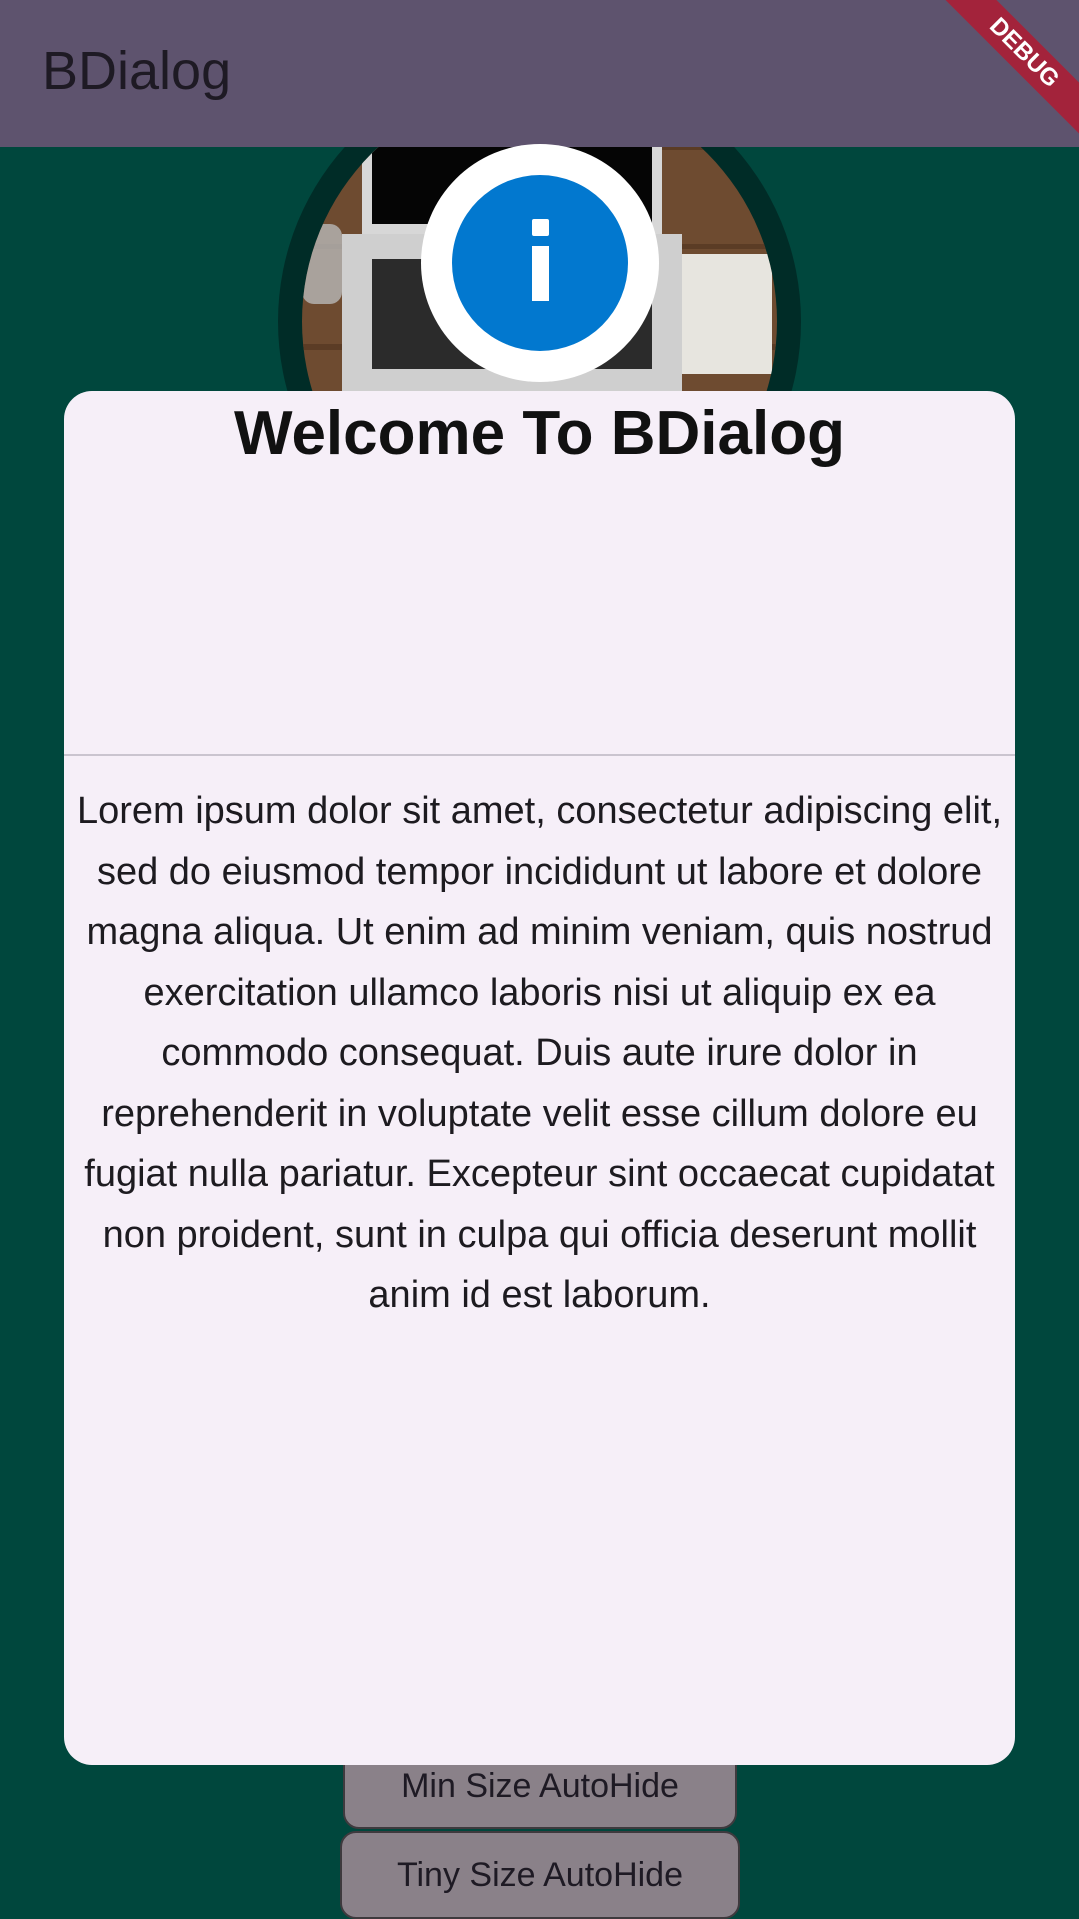 The height and width of the screenshot is (1919, 1079). What do you see at coordinates (540, 1875) in the screenshot?
I see `tiny-size-autohide-button: Tiny Size AutoHide` at bounding box center [540, 1875].